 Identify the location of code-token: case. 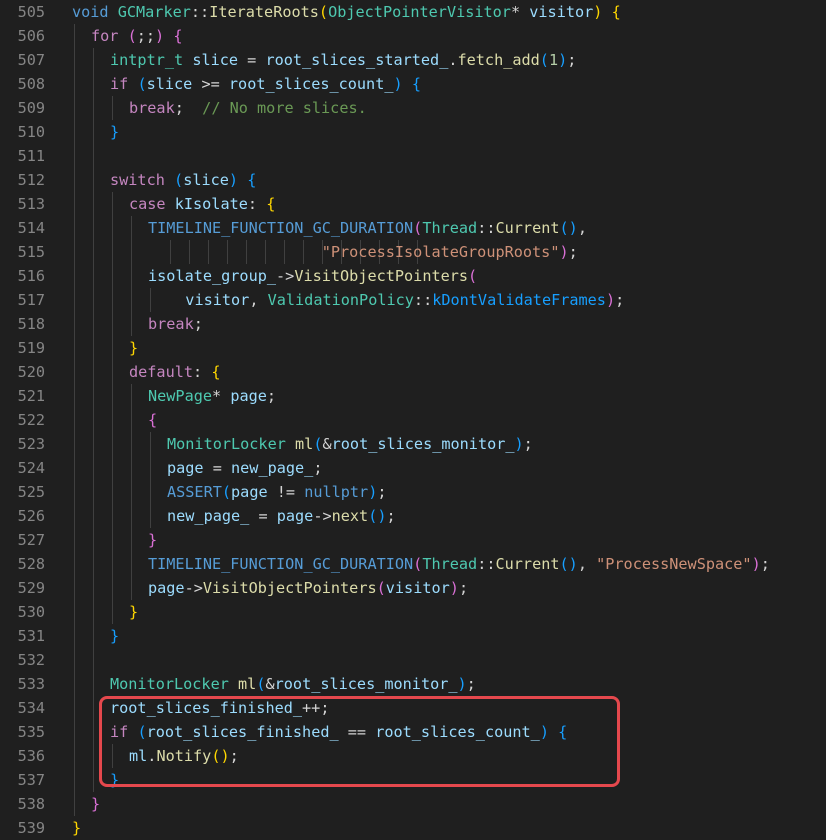
(147, 204).